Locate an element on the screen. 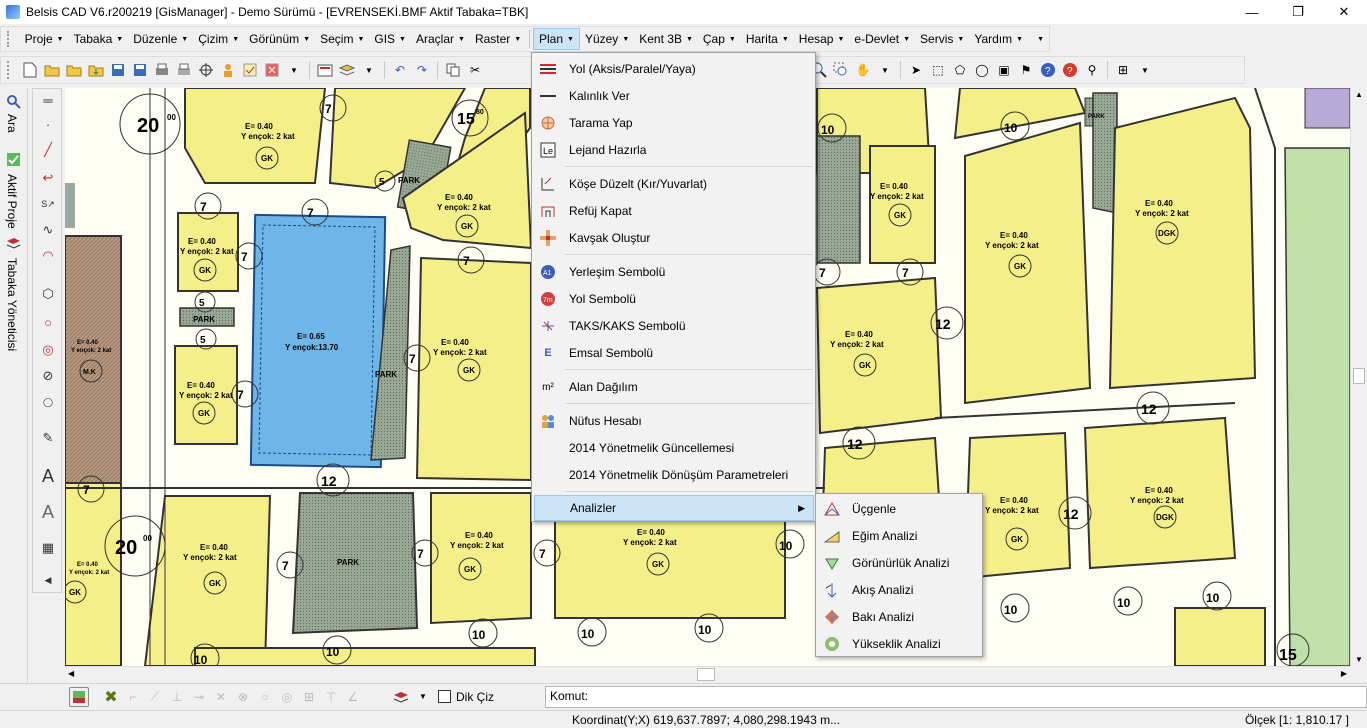 This screenshot has width=1367, height=728. menu-item-emsal: E Emsal Sembolü is located at coordinates (674, 353).